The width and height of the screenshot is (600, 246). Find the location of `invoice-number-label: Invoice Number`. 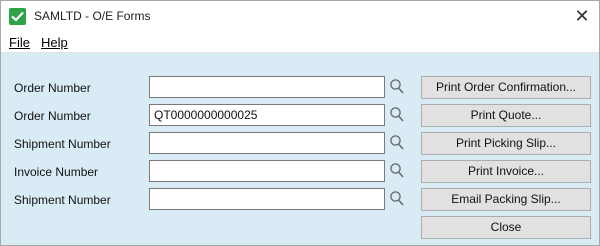

invoice-number-label: Invoice Number is located at coordinates (56, 172).